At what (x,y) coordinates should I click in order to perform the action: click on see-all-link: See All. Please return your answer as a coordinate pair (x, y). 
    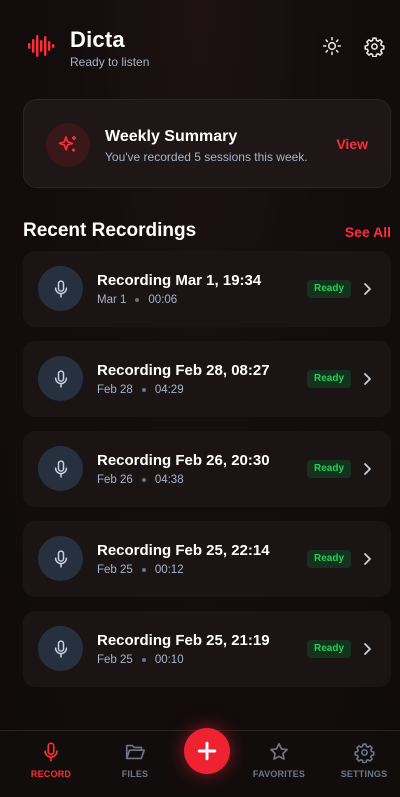
    Looking at the image, I should click on (368, 232).